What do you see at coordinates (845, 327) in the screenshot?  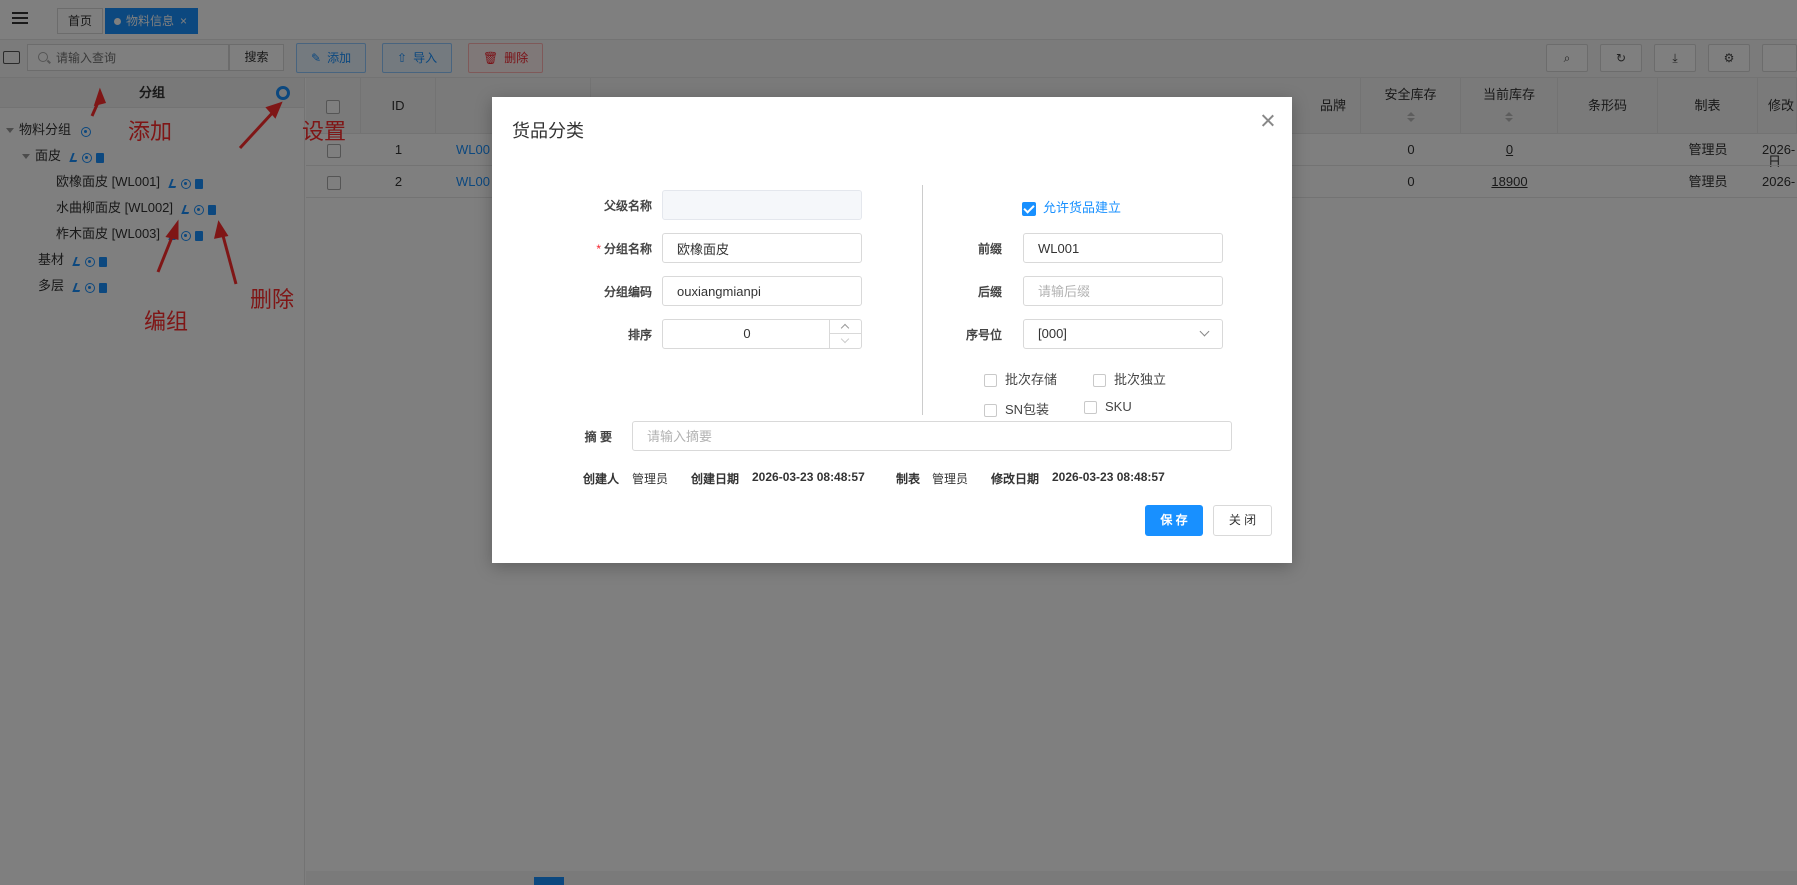 I see `stepper-up-icon` at bounding box center [845, 327].